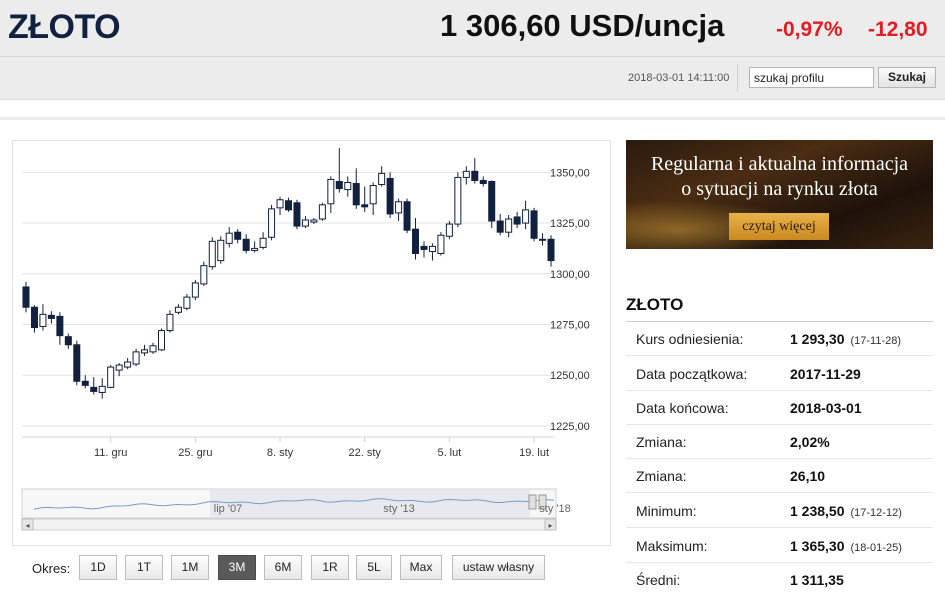 Image resolution: width=945 pixels, height=597 pixels. What do you see at coordinates (825, 374) in the screenshot?
I see `info-value: 2017-11-29` at bounding box center [825, 374].